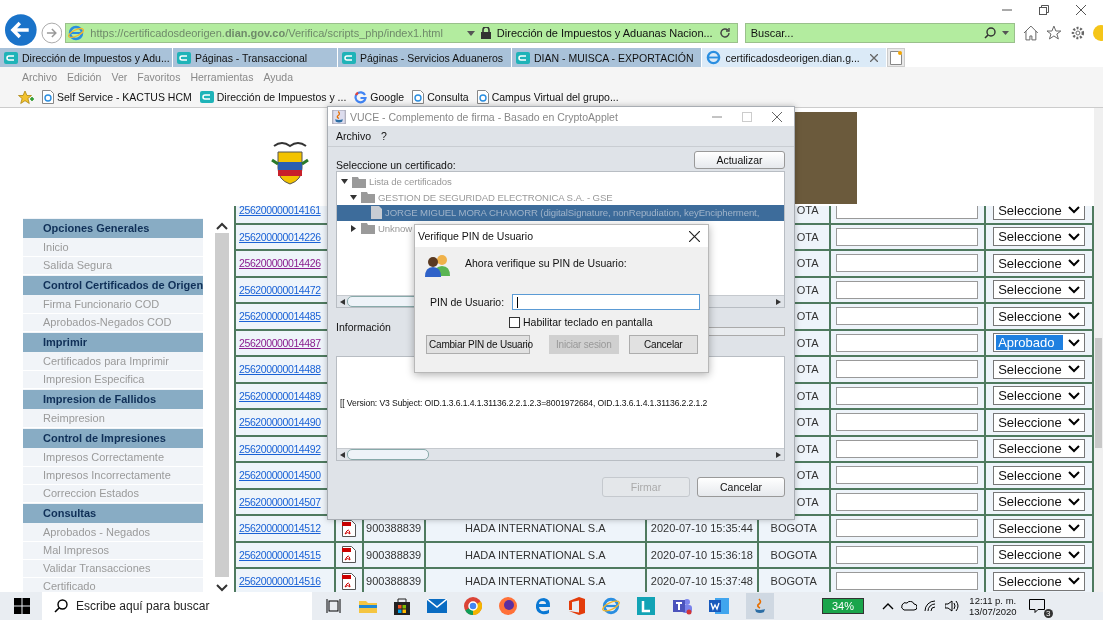 This screenshot has height=620, width=1103. I want to click on tree-node-label: GESTION DE SEGURIDAD ELECTRONICA S.A. - GSE, so click(495, 197).